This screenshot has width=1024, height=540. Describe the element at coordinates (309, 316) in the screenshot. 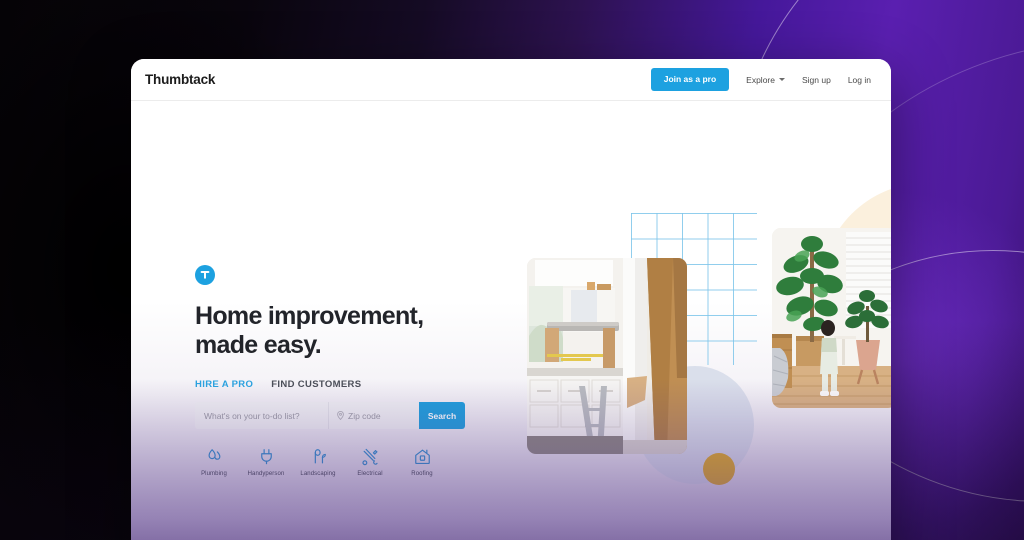

I see `headline-line-1: Home improvement,` at that location.